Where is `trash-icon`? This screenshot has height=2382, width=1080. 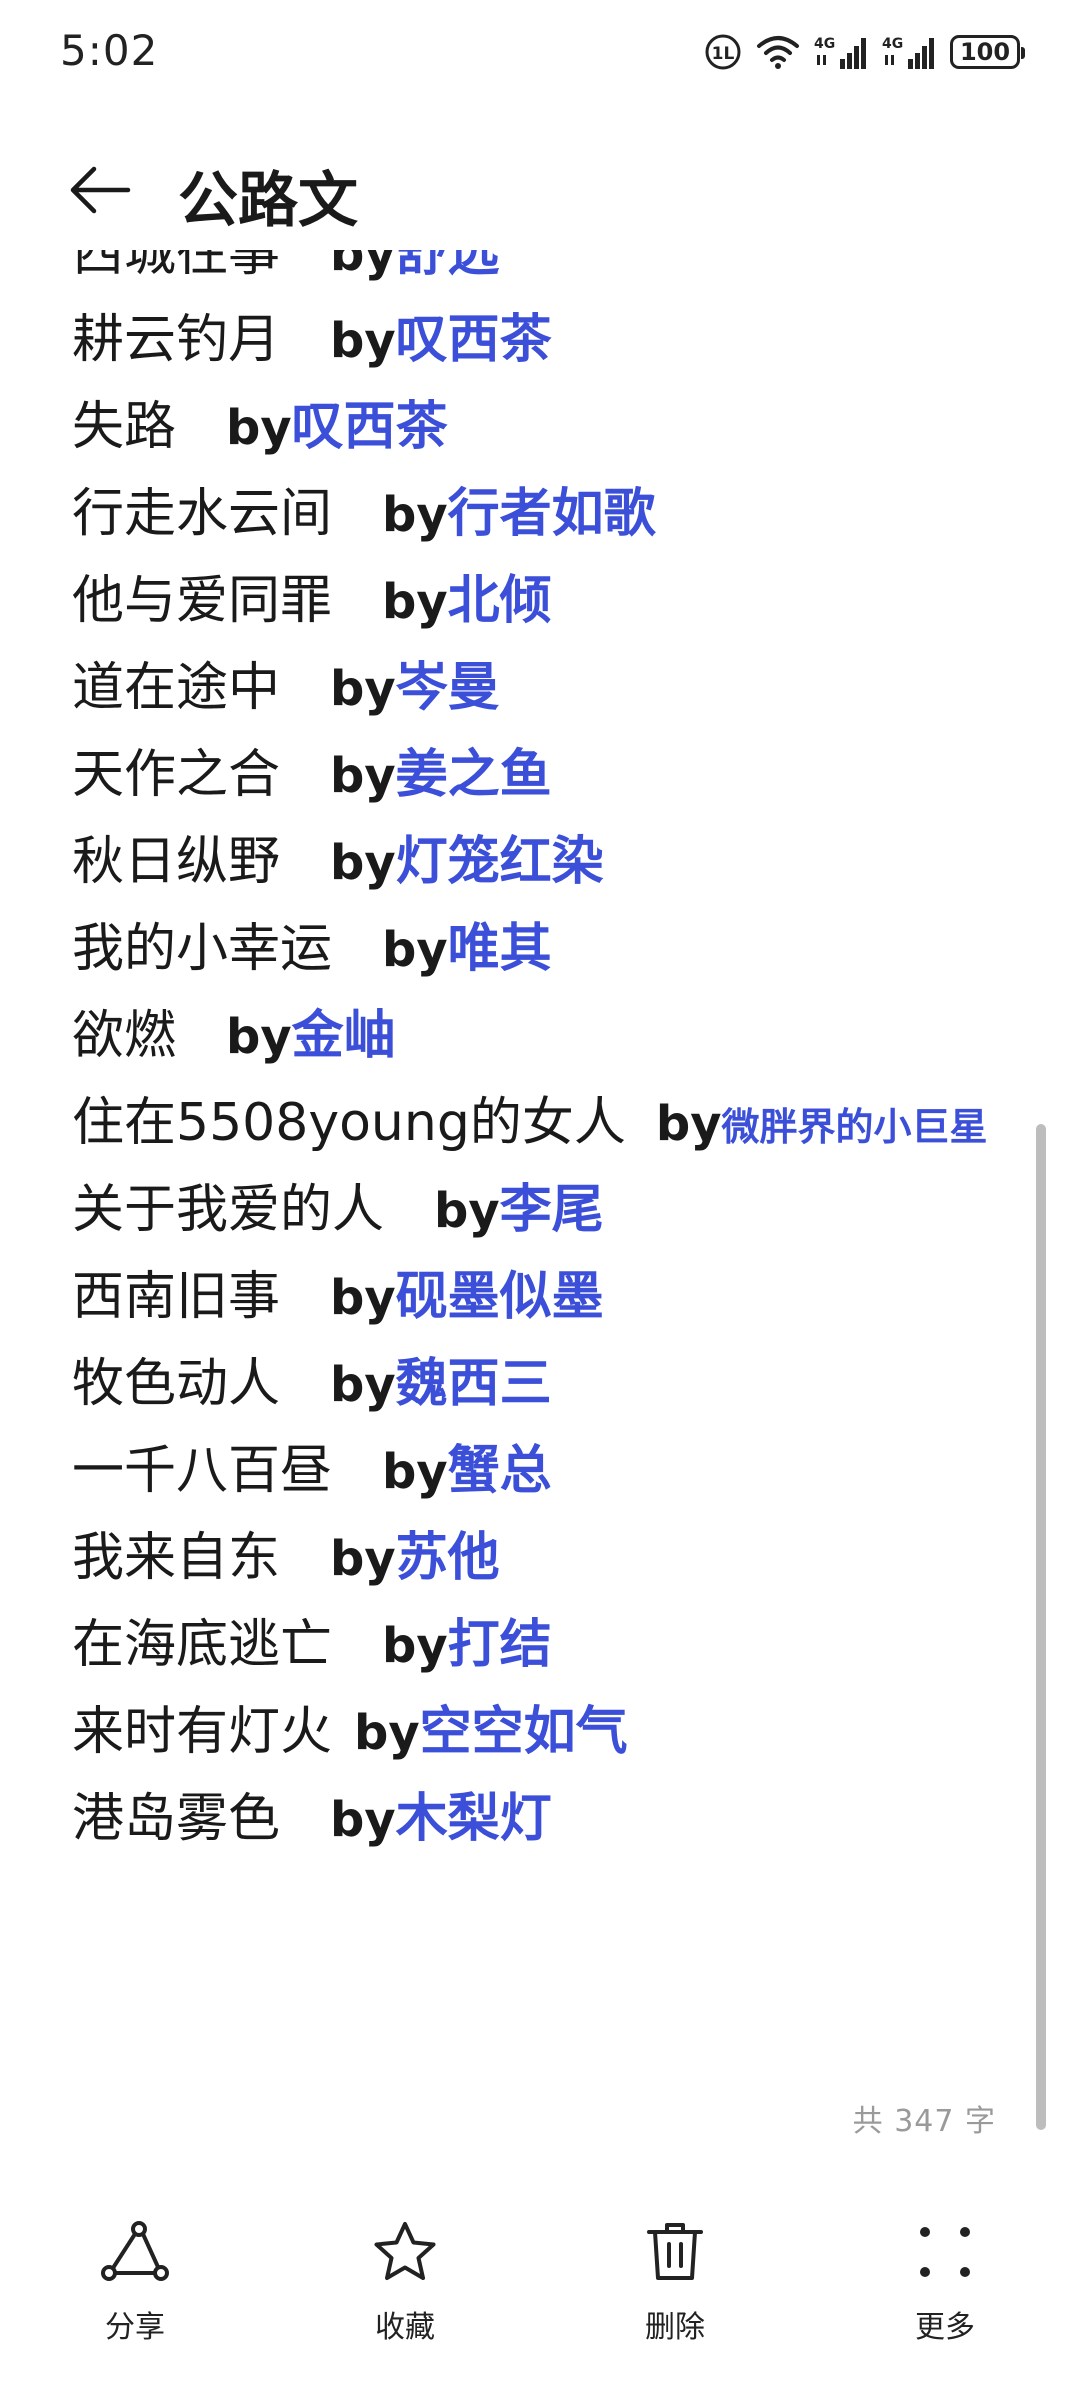 trash-icon is located at coordinates (675, 2252).